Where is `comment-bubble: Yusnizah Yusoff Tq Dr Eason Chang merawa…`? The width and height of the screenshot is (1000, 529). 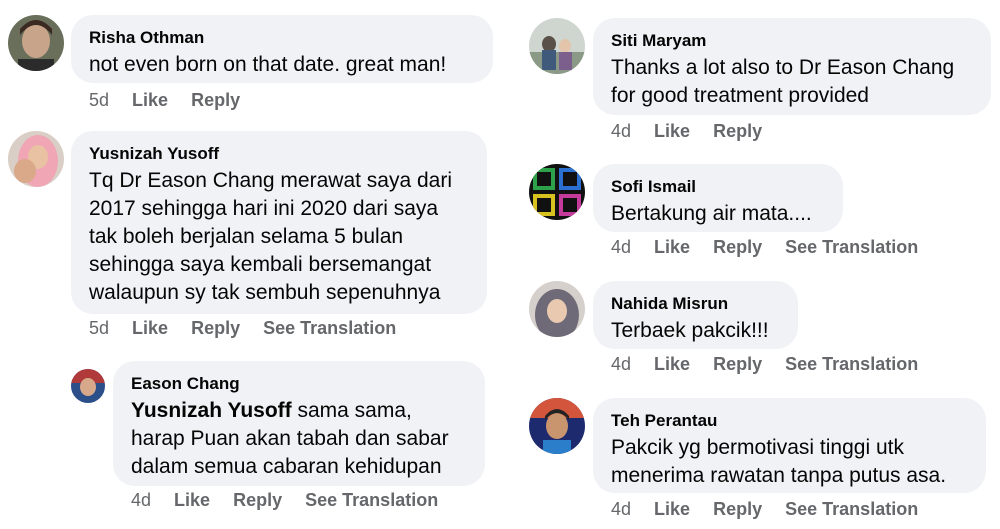 comment-bubble: Yusnizah Yusoff Tq Dr Eason Chang merawa… is located at coordinates (279, 222).